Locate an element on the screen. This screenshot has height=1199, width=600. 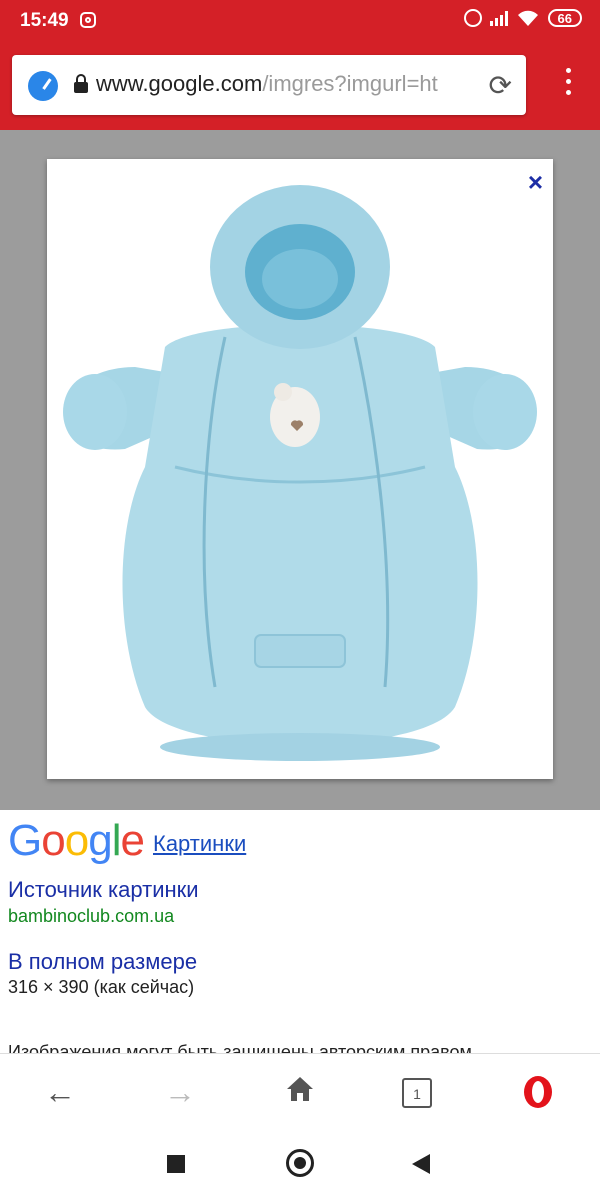
browser-bottom-nav: ← → 1 is located at coordinates (300, 1092).